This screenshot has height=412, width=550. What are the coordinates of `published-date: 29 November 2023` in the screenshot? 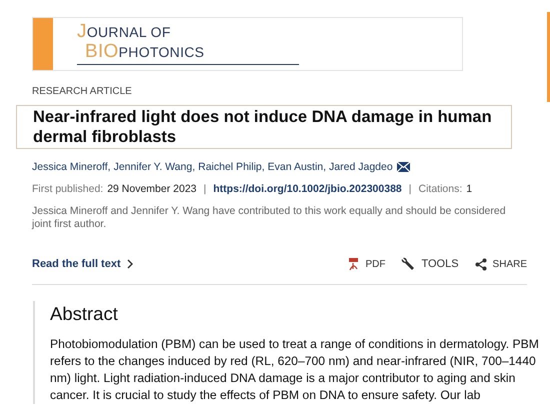 It's located at (152, 189).